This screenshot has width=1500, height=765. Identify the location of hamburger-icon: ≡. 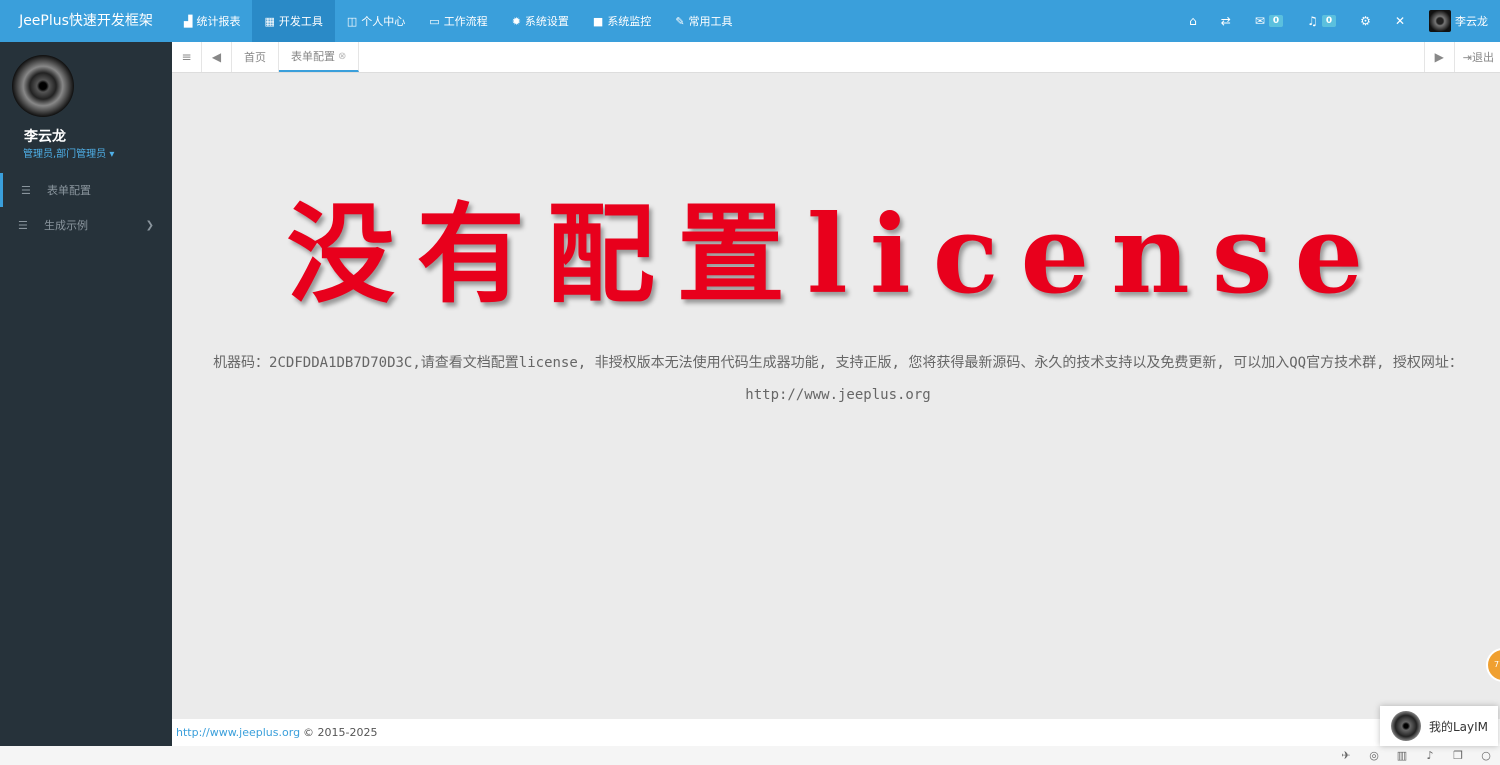
(186, 57).